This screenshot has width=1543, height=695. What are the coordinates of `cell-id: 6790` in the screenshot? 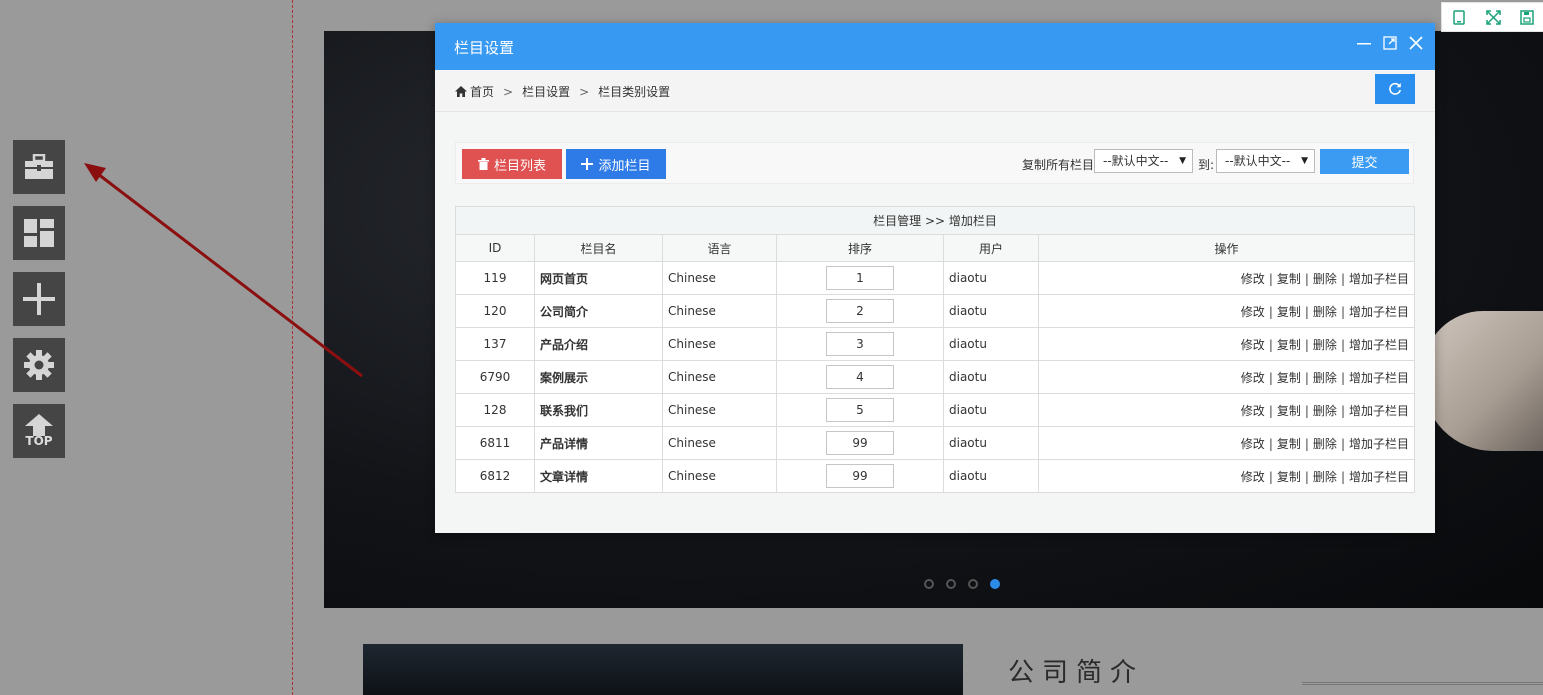 It's located at (495, 377).